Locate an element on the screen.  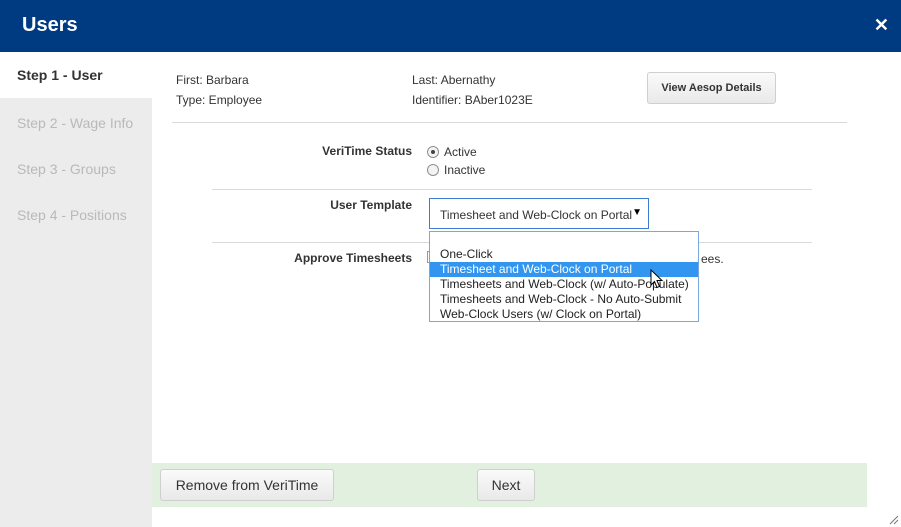
template-option: One-Click is located at coordinates (564, 254).